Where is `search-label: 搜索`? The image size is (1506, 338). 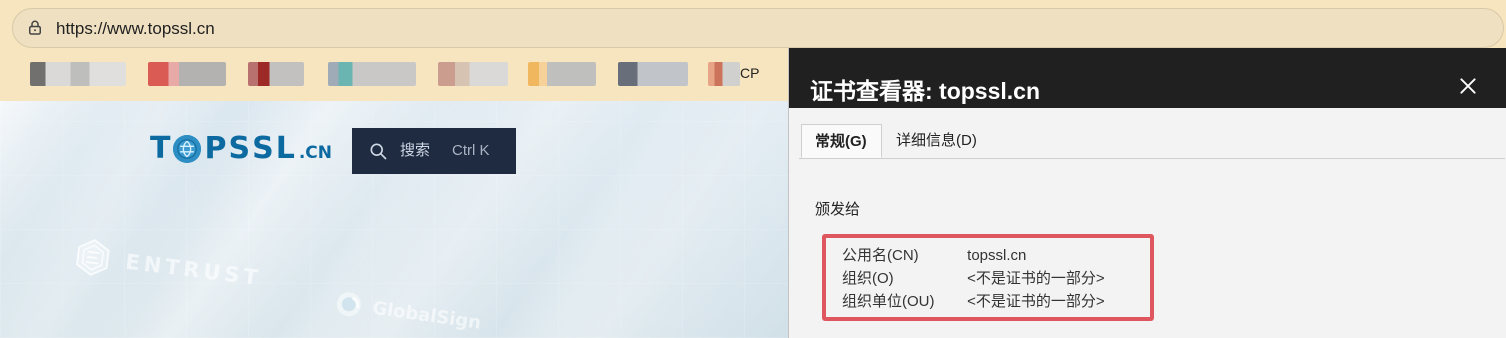 search-label: 搜索 is located at coordinates (415, 150).